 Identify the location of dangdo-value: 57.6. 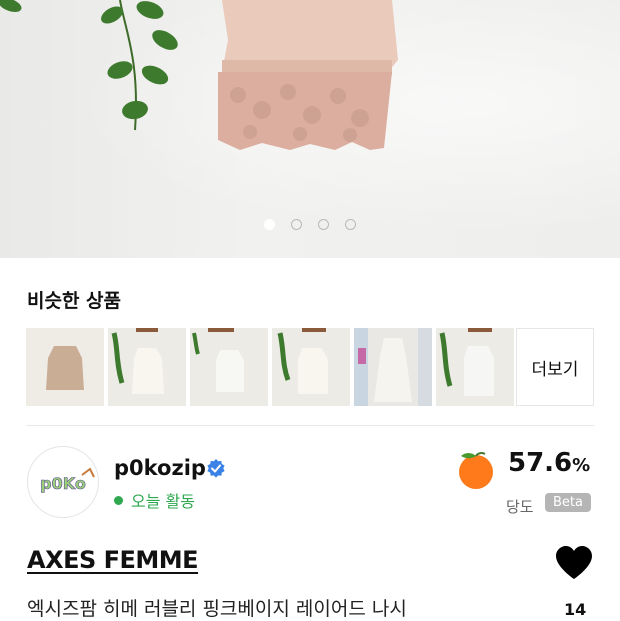
(540, 463).